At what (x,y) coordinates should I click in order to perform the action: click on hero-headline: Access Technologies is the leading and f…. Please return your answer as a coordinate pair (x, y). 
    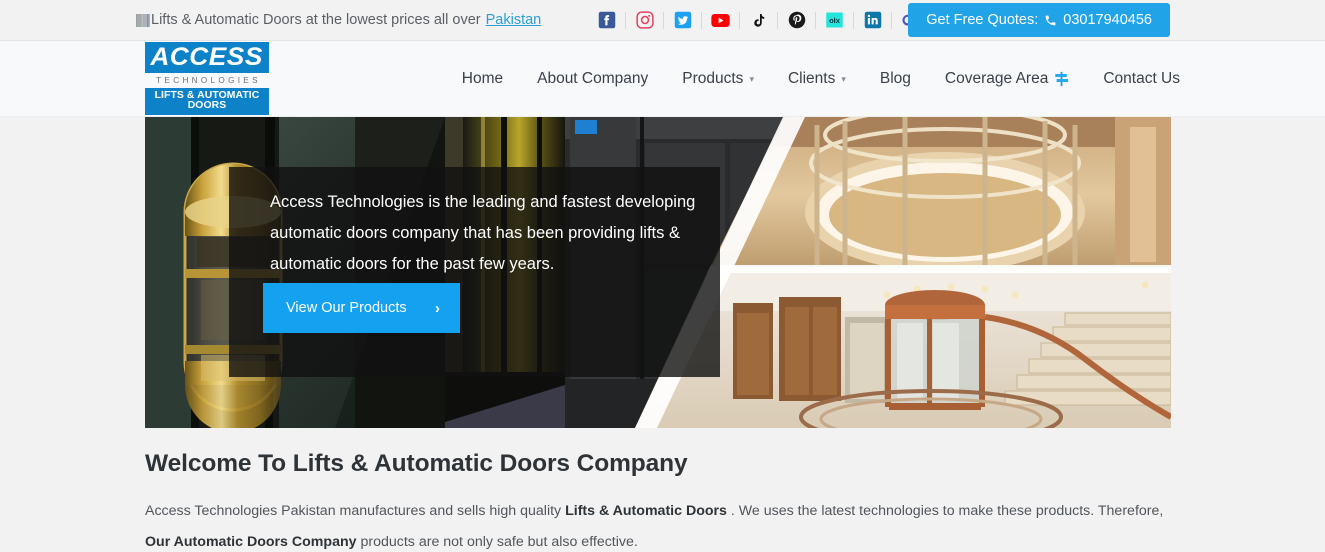
    Looking at the image, I should click on (483, 233).